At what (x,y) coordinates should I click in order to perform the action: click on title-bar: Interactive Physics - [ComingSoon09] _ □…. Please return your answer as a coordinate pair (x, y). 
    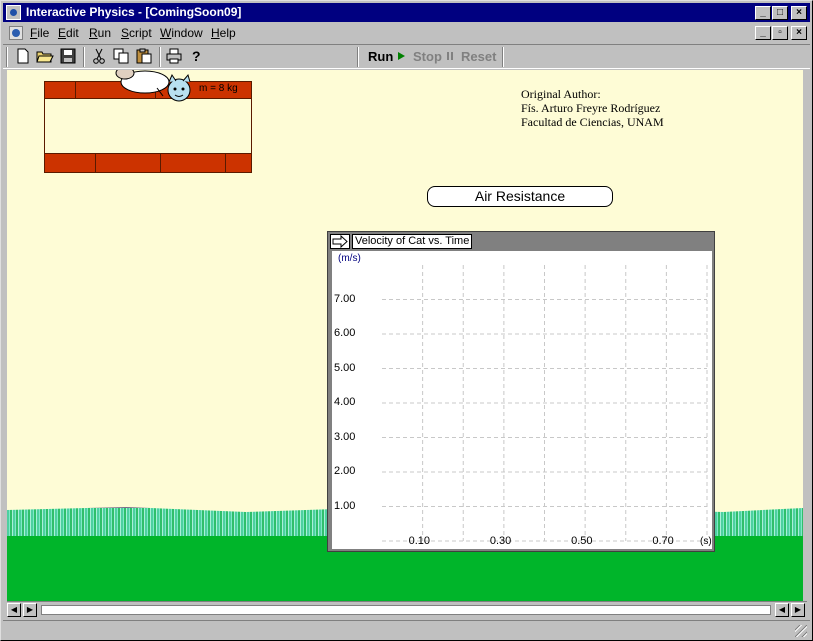
    Looking at the image, I should click on (406, 12).